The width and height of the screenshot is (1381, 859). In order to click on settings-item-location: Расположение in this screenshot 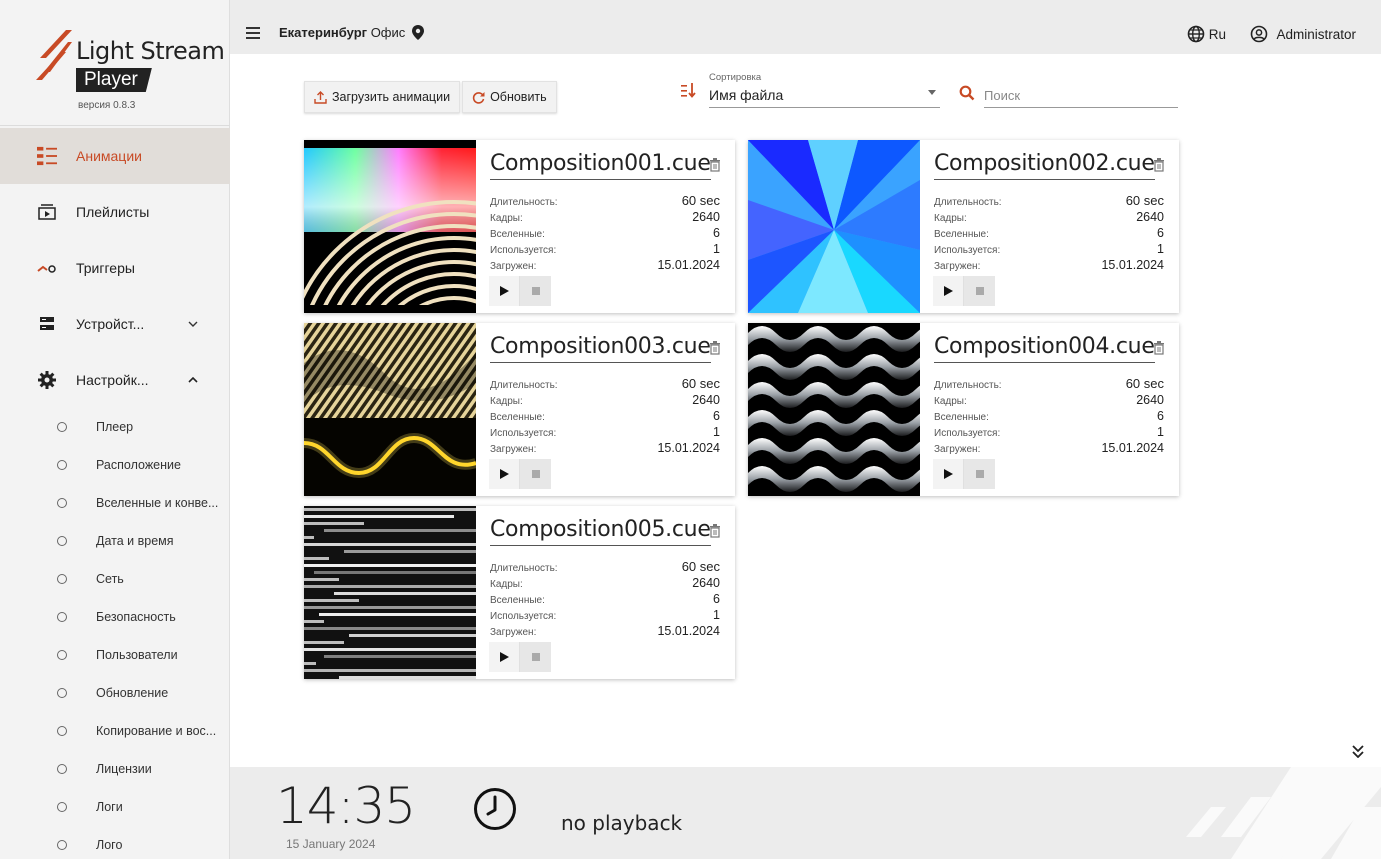, I will do `click(115, 465)`.